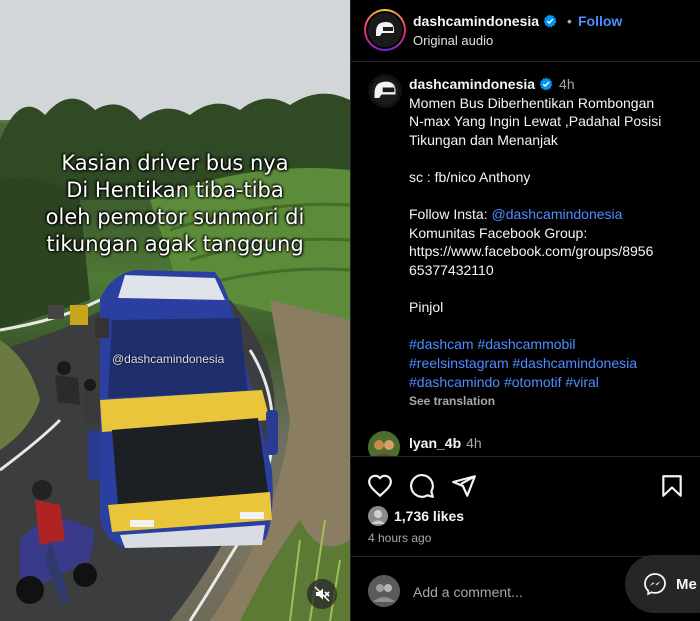 Image resolution: width=700 pixels, height=621 pixels. I want to click on caption-time: 4h, so click(567, 84).